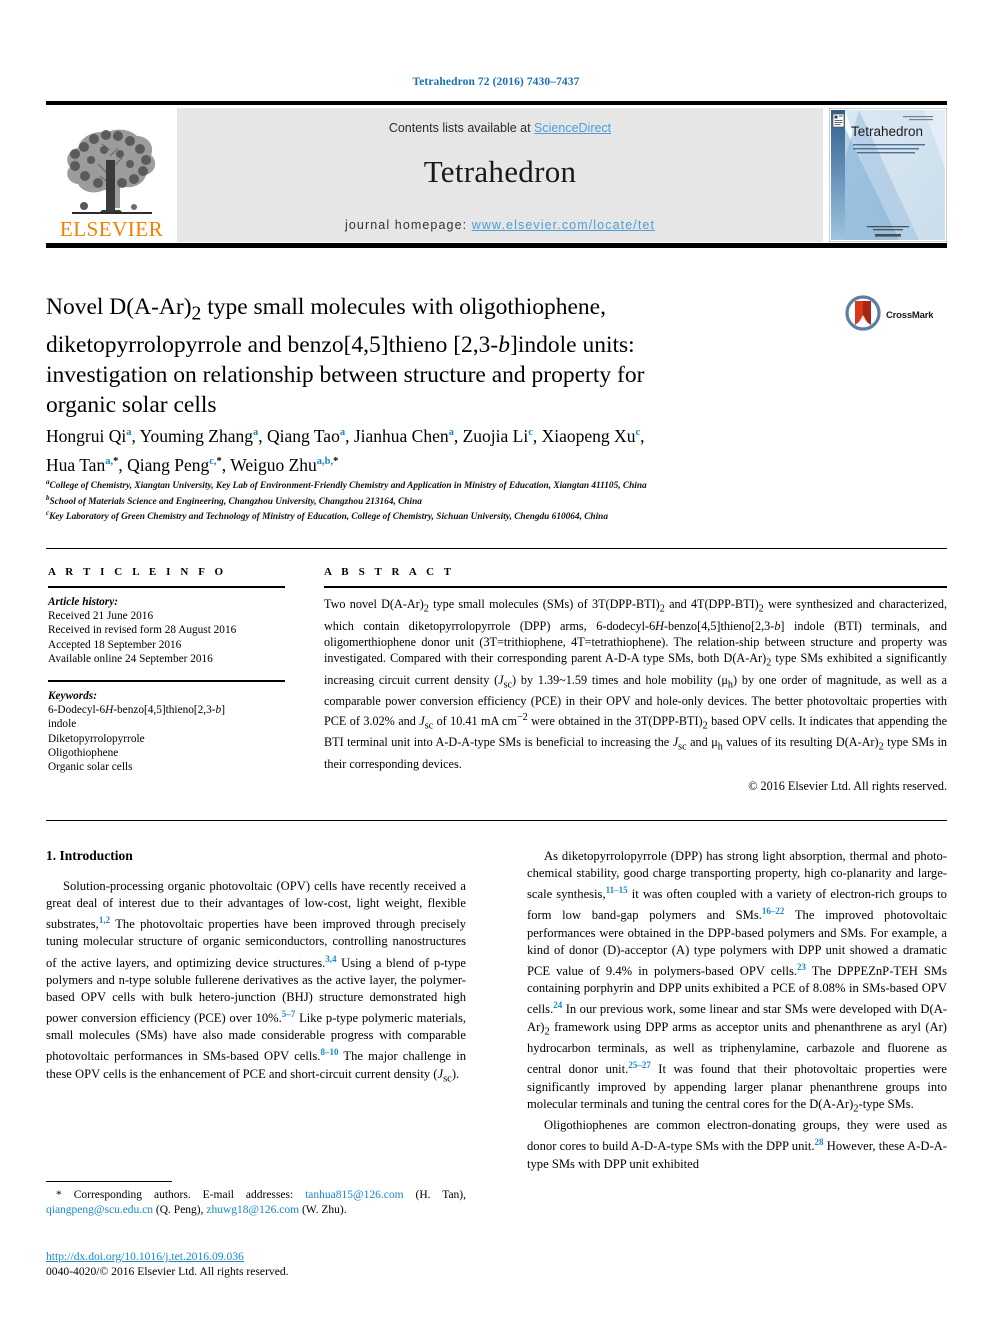 The width and height of the screenshot is (992, 1323). What do you see at coordinates (215, 461) in the screenshot?
I see `author-affiliation-marker: c,*` at bounding box center [215, 461].